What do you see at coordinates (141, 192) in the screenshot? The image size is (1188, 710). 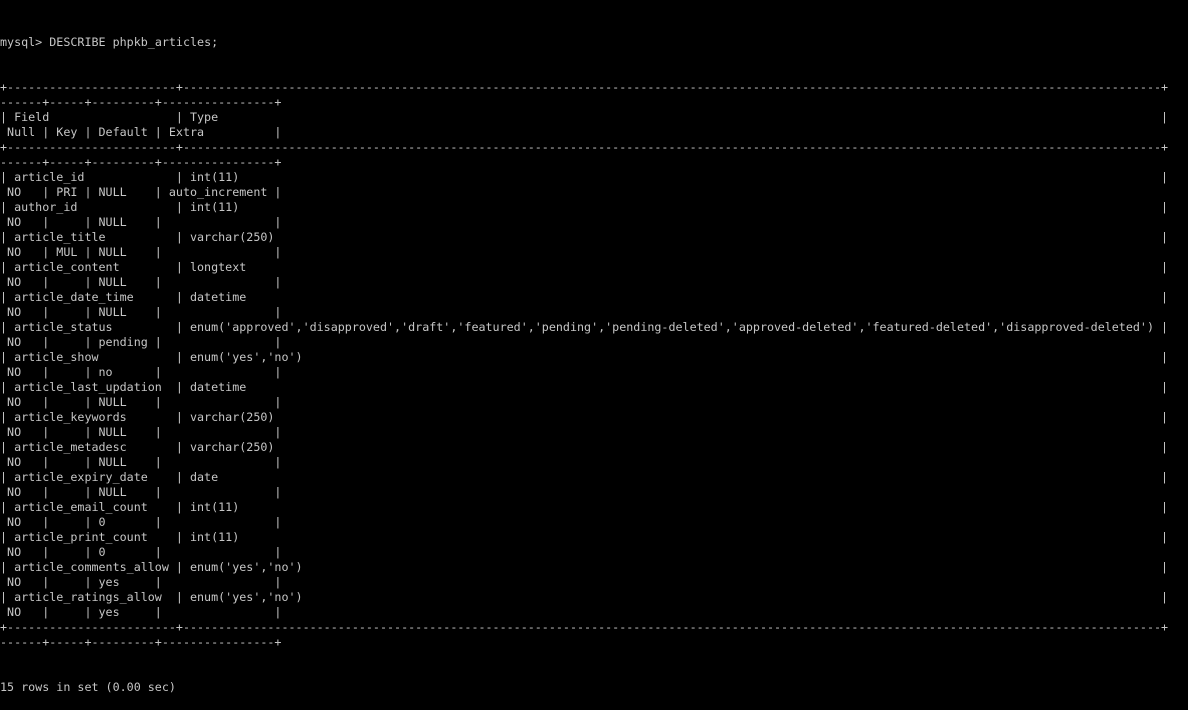 I see `table-row-wrapped: NO | PRI | NULL | auto_increment |` at bounding box center [141, 192].